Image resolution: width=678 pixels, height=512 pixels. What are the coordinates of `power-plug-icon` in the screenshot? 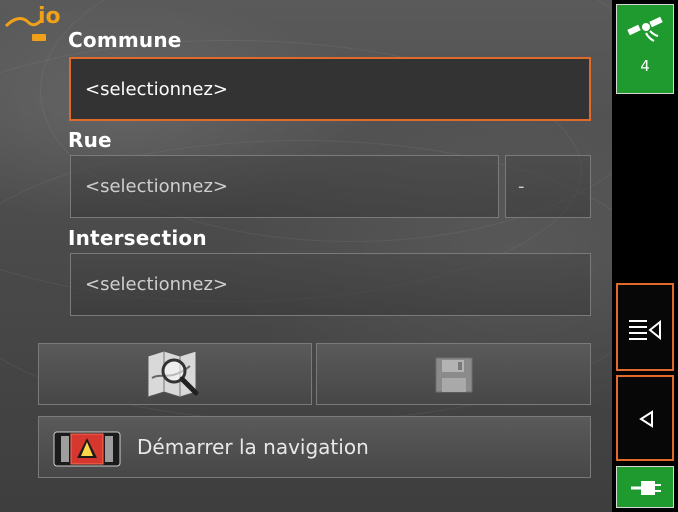 It's located at (646, 488).